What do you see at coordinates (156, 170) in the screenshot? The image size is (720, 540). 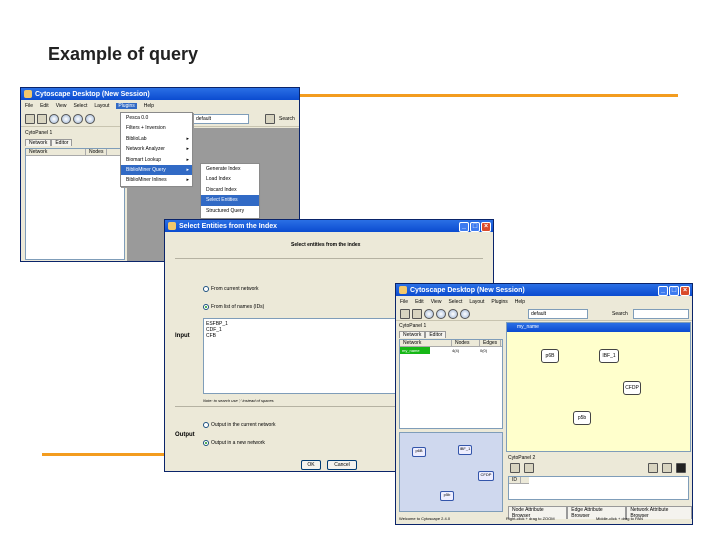 I see `plugins-menu-item-biblio-query: BiblioMiner Query ▸` at bounding box center [156, 170].